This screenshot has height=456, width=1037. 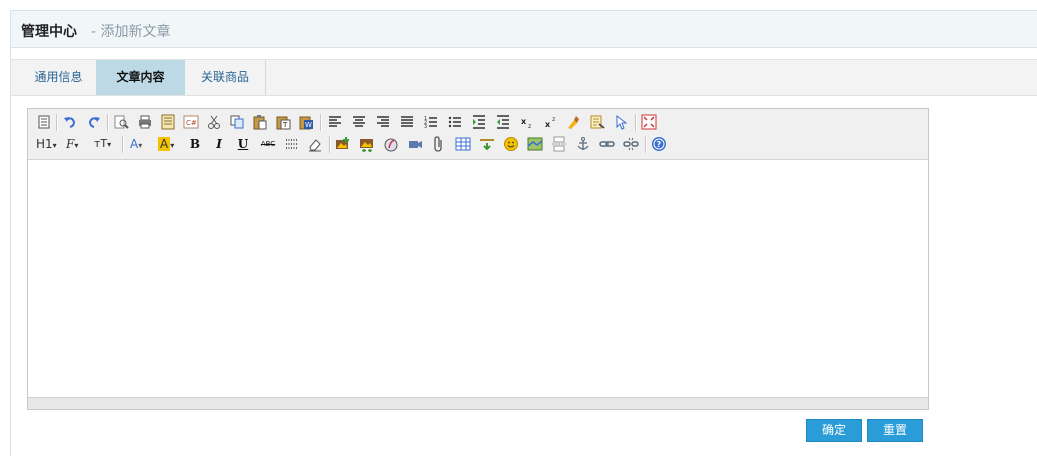 I want to click on anchor-icon, so click(x=583, y=144).